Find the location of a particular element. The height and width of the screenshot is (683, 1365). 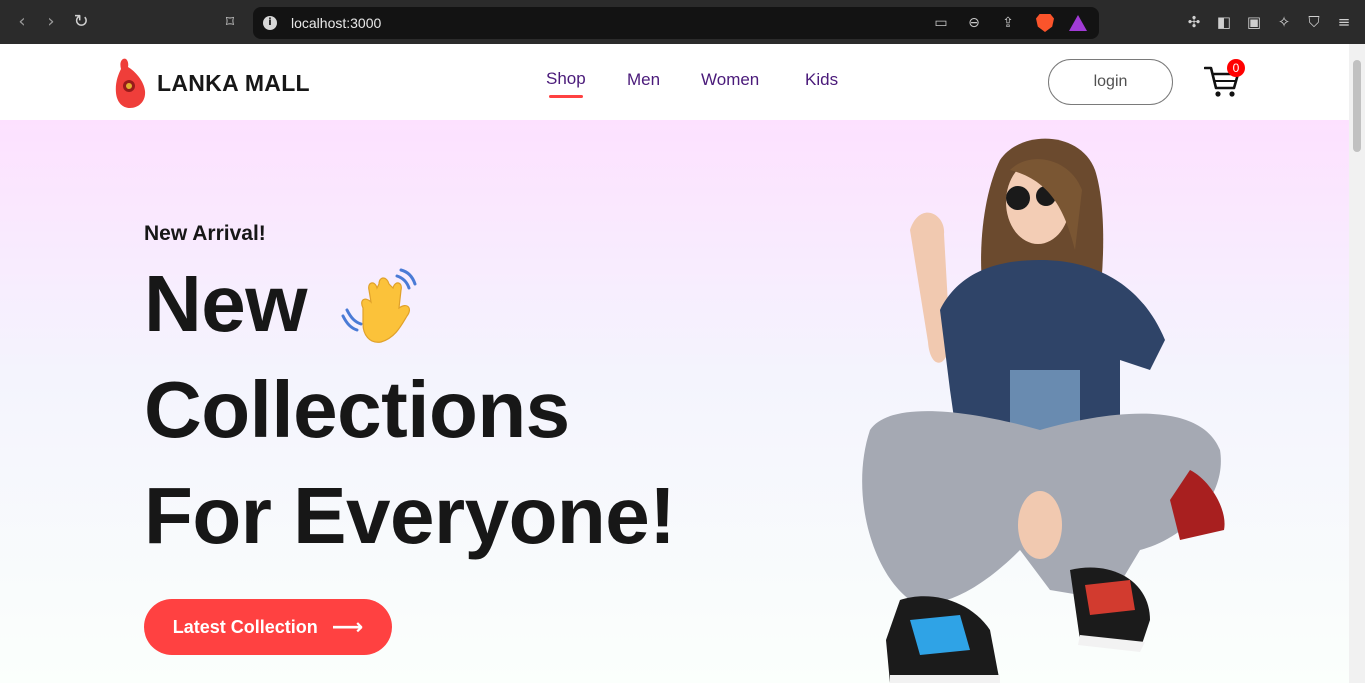

nav-item-kids: Kids is located at coordinates (821, 80).